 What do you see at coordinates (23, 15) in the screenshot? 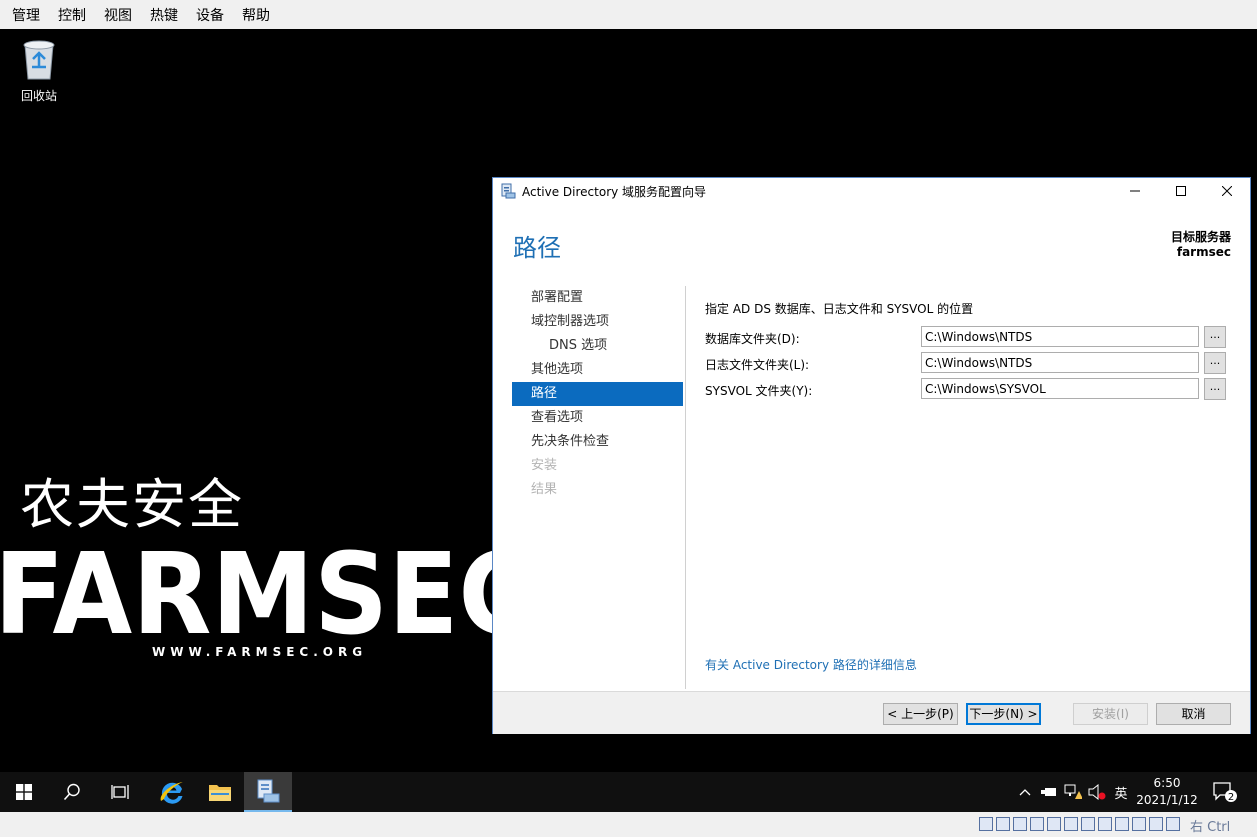
I see `menu-manage: 管理` at bounding box center [23, 15].